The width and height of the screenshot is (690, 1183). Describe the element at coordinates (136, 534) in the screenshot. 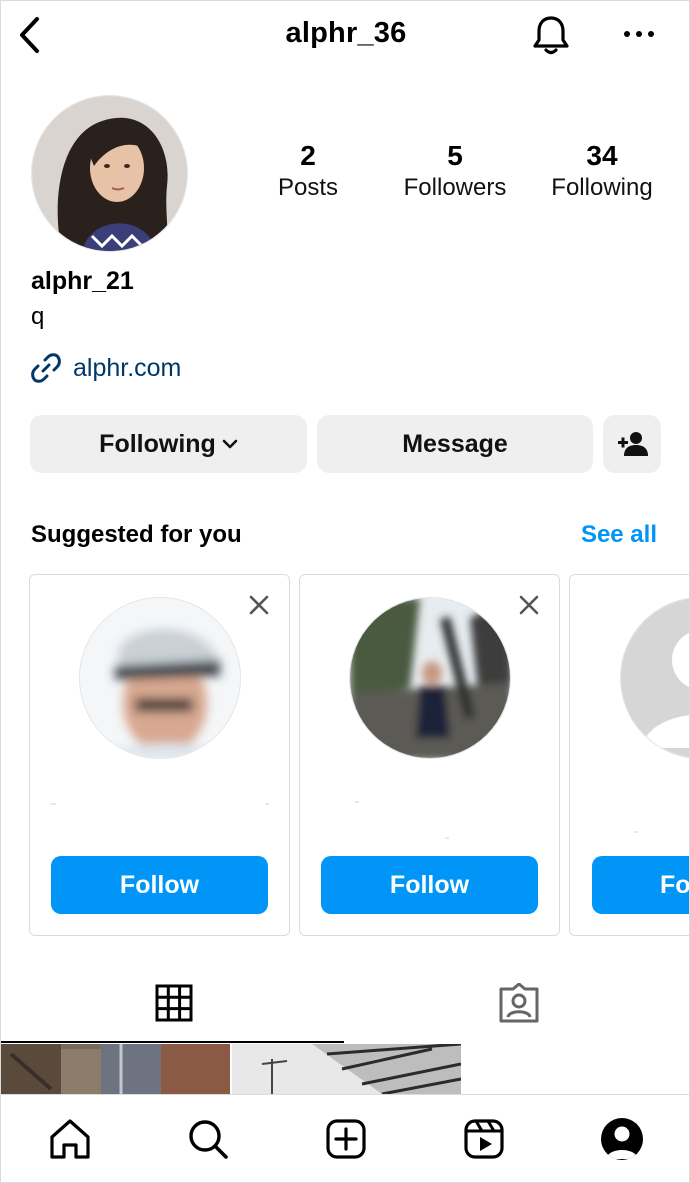

I see `suggested-title: Suggested for you` at that location.